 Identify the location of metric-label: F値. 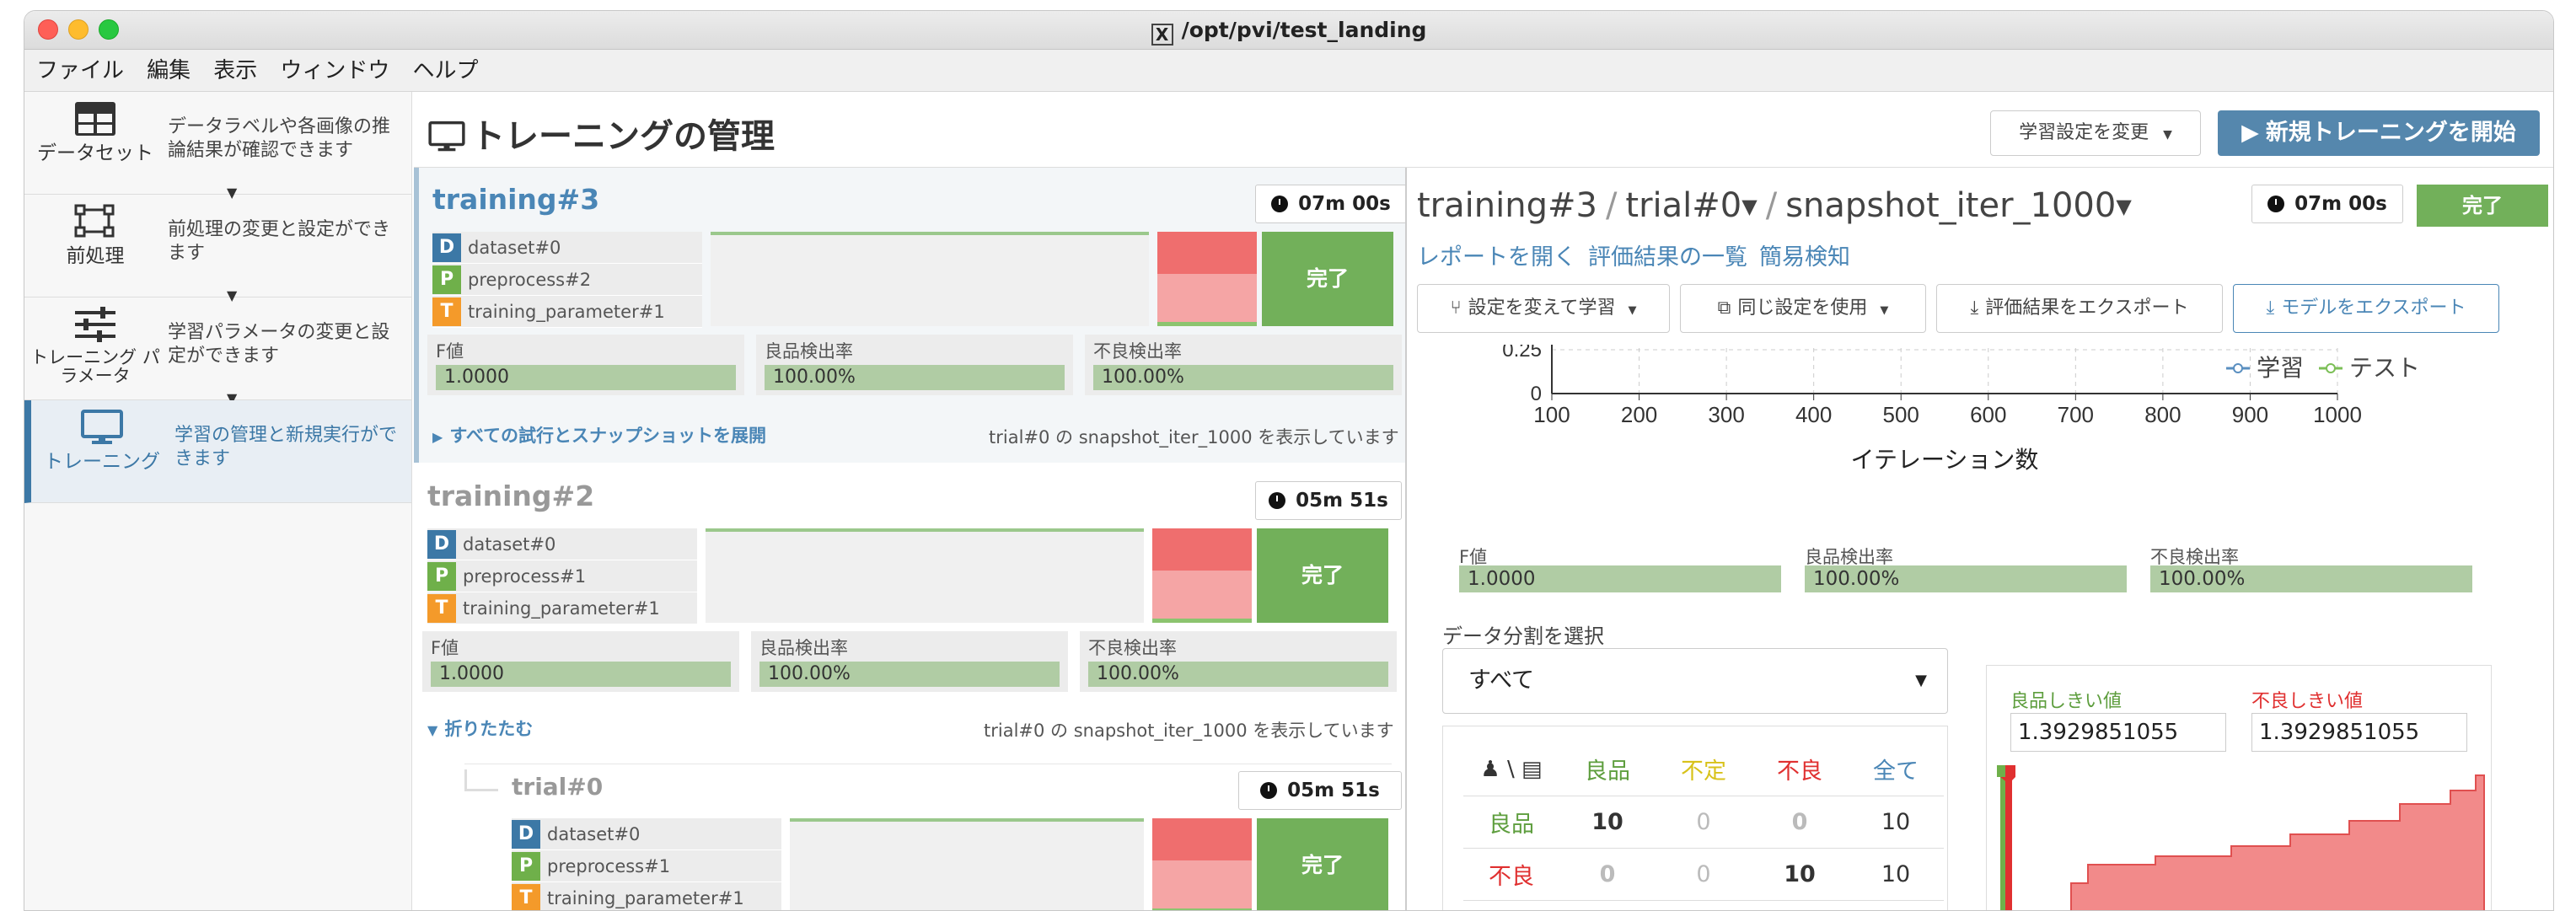
(445, 648).